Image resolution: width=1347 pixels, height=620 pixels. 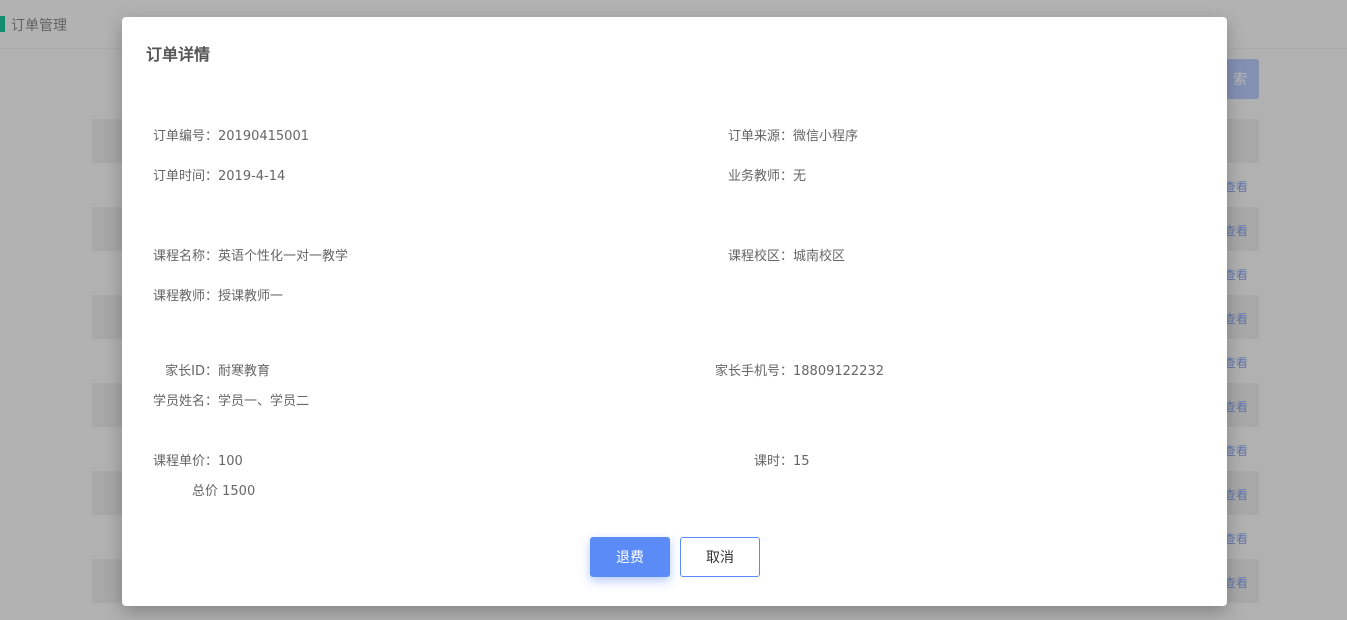 I want to click on parent-id-field: 家长ID：耐寒教育, so click(x=200, y=372).